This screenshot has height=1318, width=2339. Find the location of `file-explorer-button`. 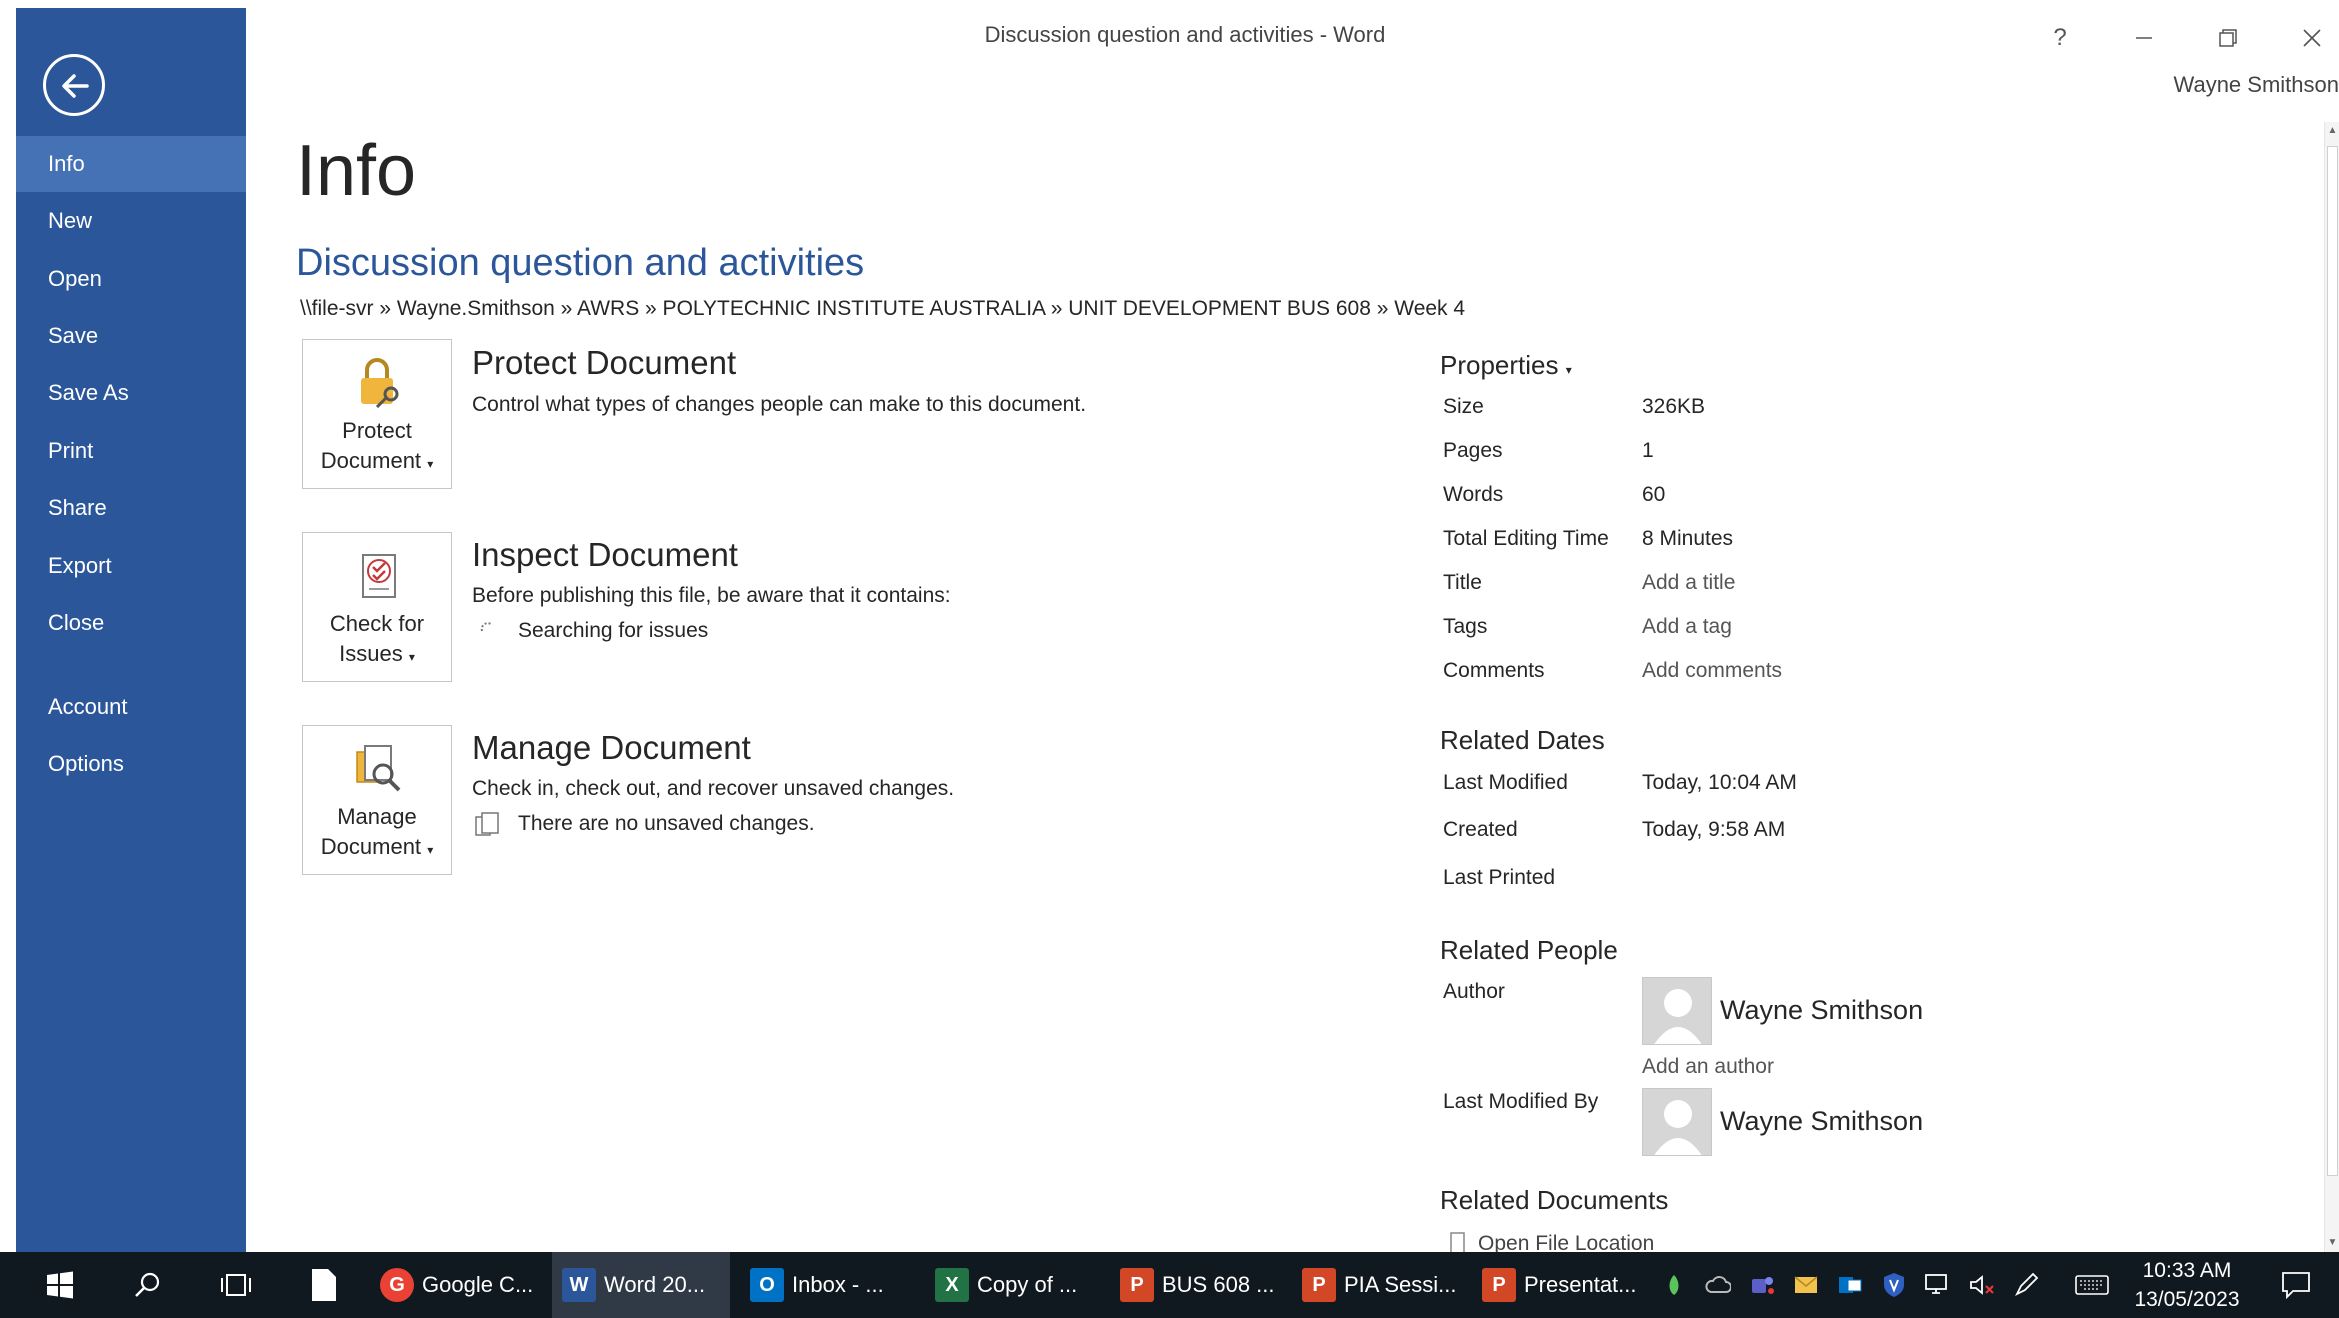

file-explorer-button is located at coordinates (324, 1285).